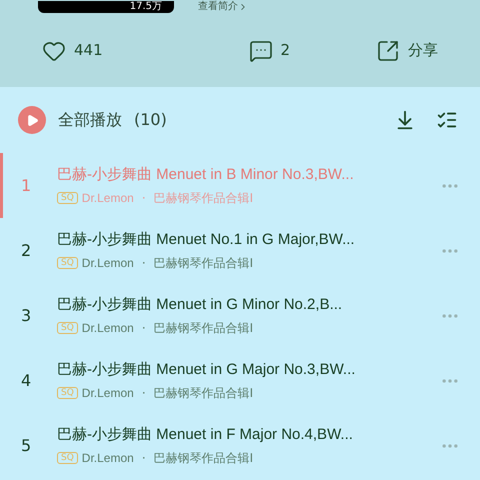 Image resolution: width=480 pixels, height=480 pixels. I want to click on play-all-button: 全部播放 (10), so click(92, 120).